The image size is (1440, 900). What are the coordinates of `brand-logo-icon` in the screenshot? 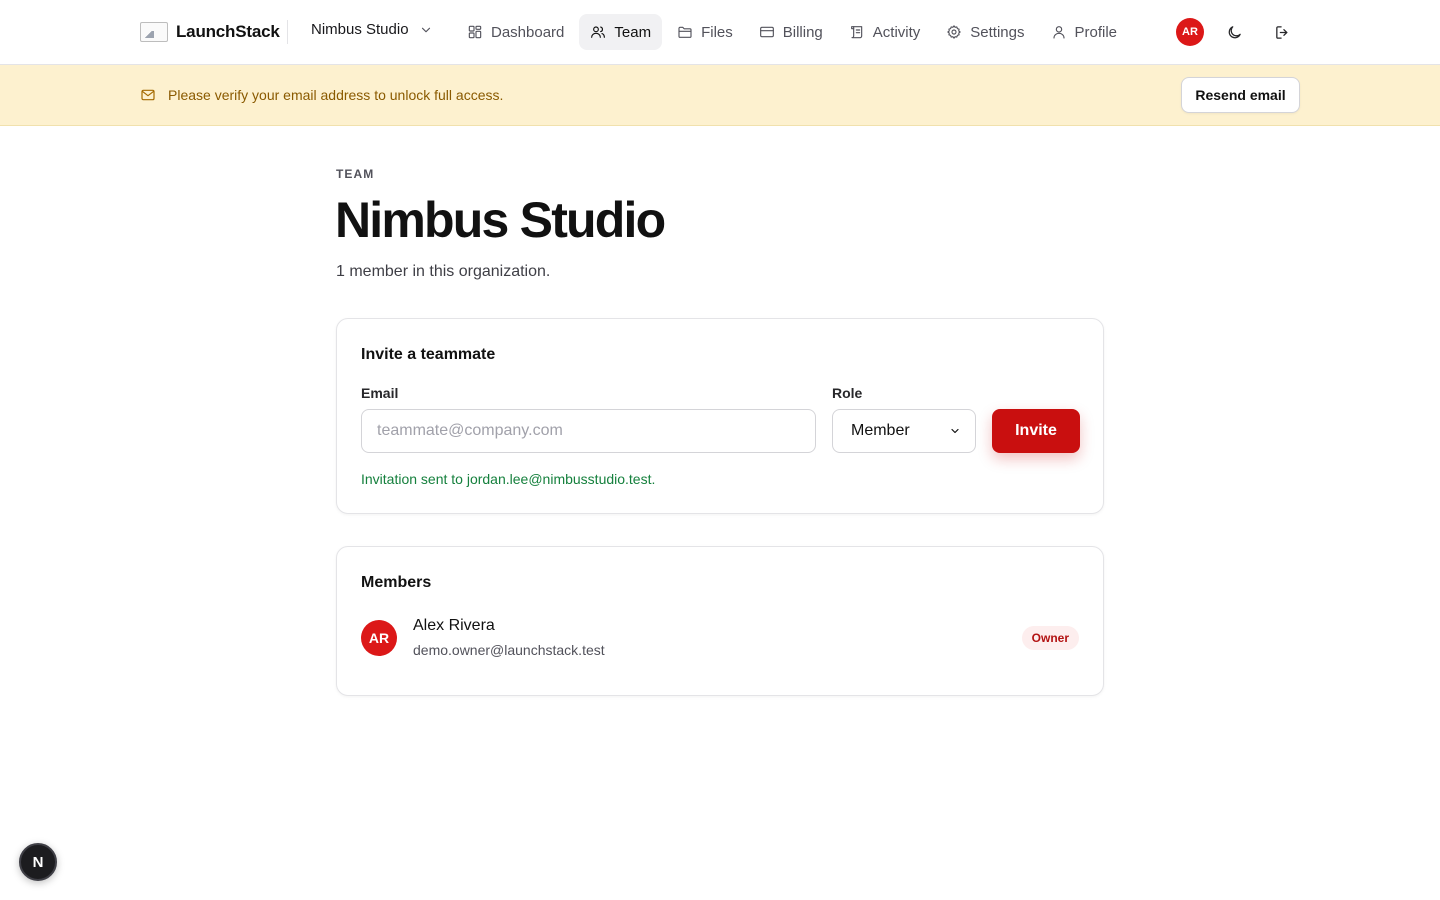 It's located at (154, 32).